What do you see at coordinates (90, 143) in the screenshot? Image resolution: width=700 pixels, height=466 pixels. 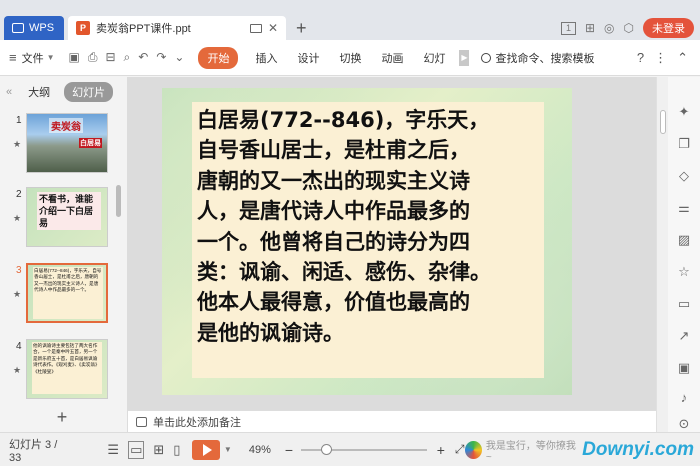 I see `thumb-subtitle: 白居易` at bounding box center [90, 143].